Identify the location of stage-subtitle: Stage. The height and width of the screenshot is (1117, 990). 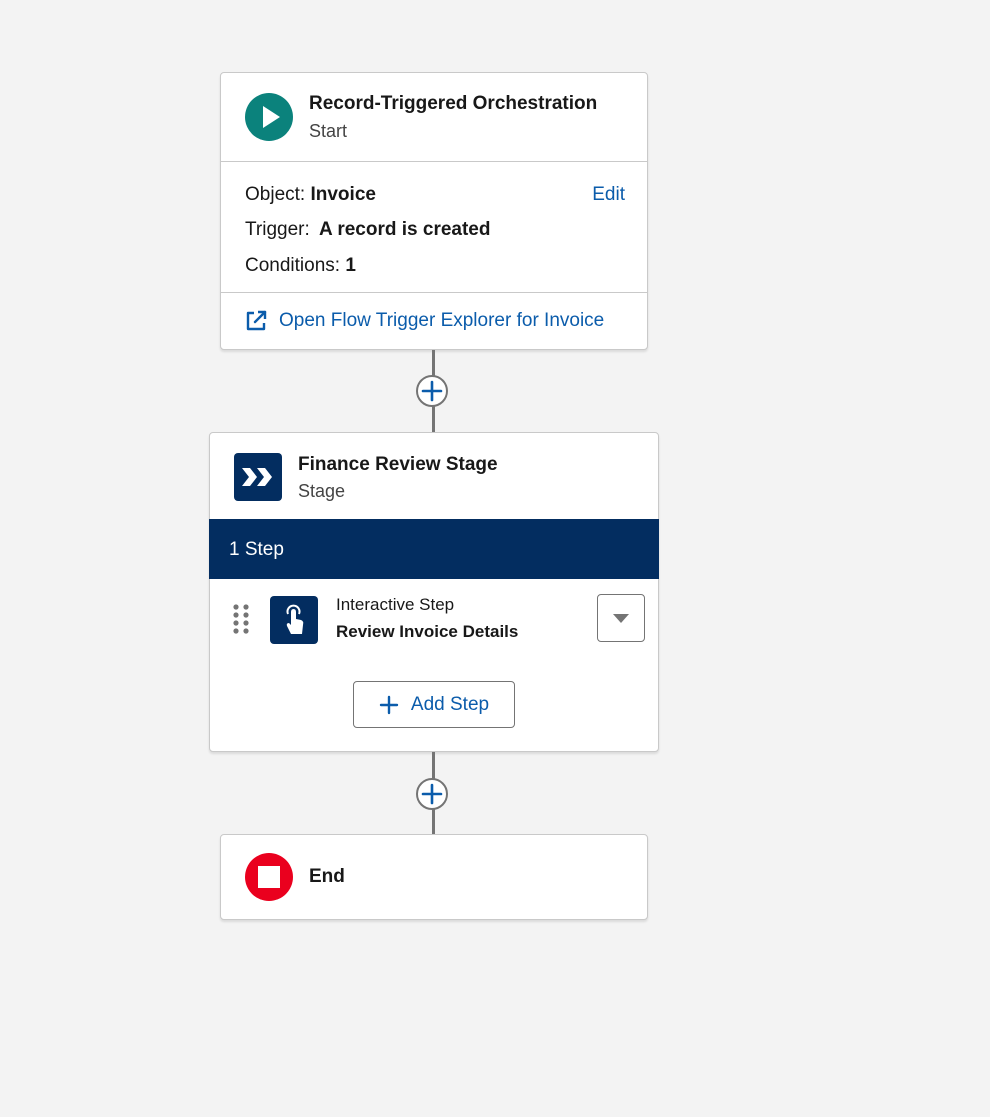
(322, 491).